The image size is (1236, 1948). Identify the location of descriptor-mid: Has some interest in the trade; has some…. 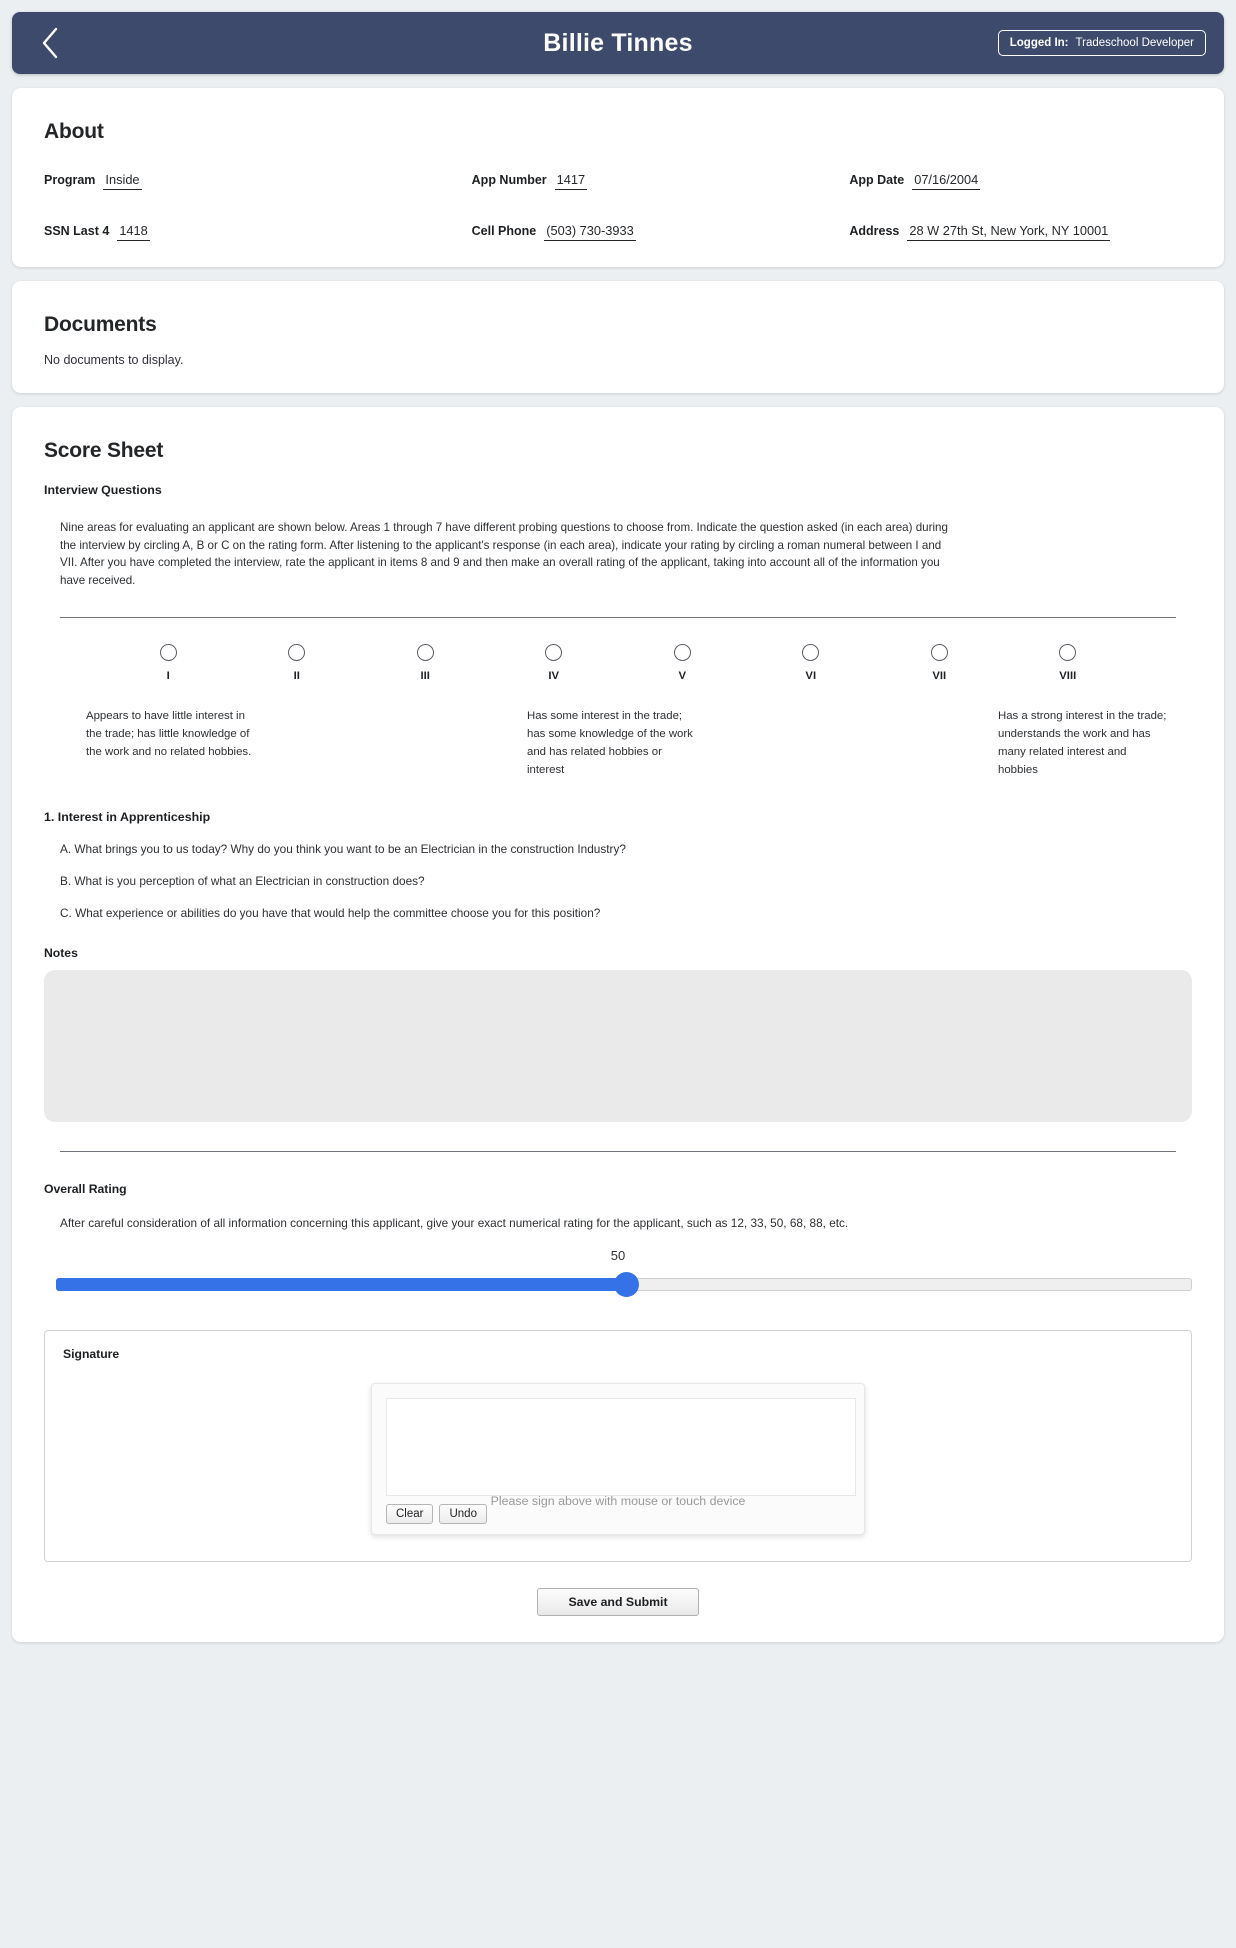
(609, 743).